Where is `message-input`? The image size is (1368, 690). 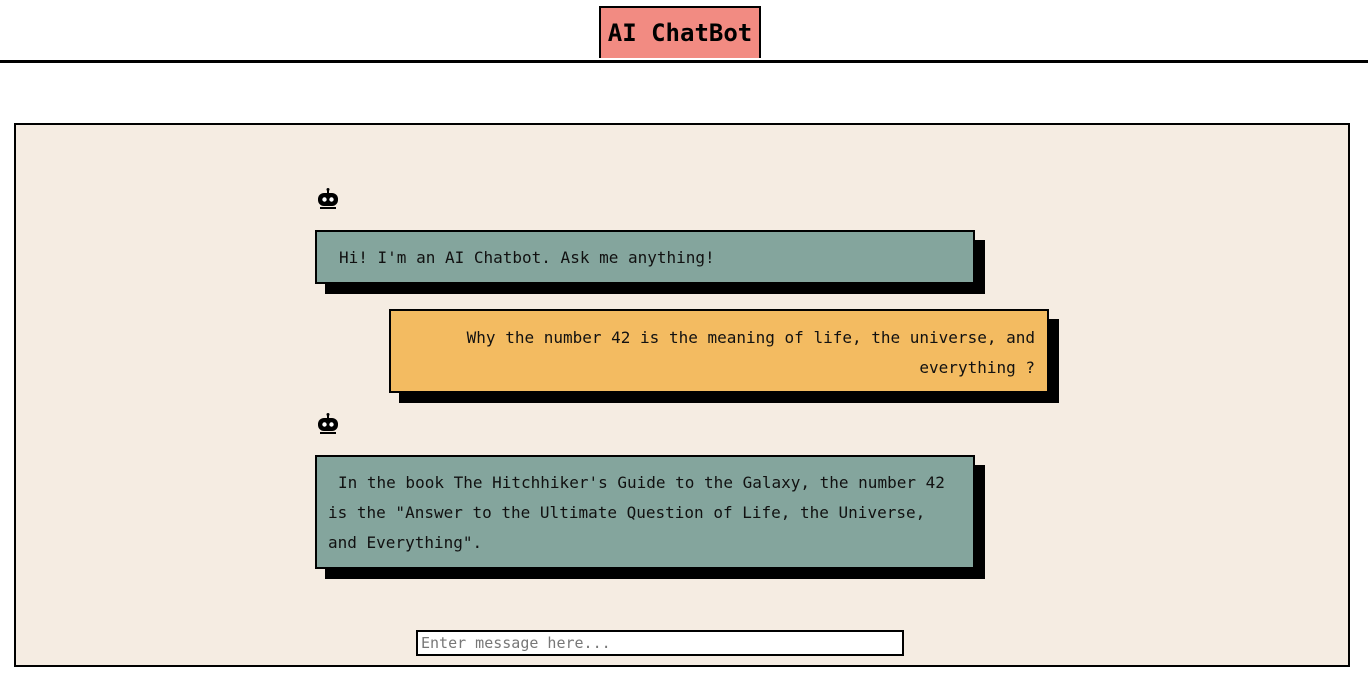 message-input is located at coordinates (660, 643).